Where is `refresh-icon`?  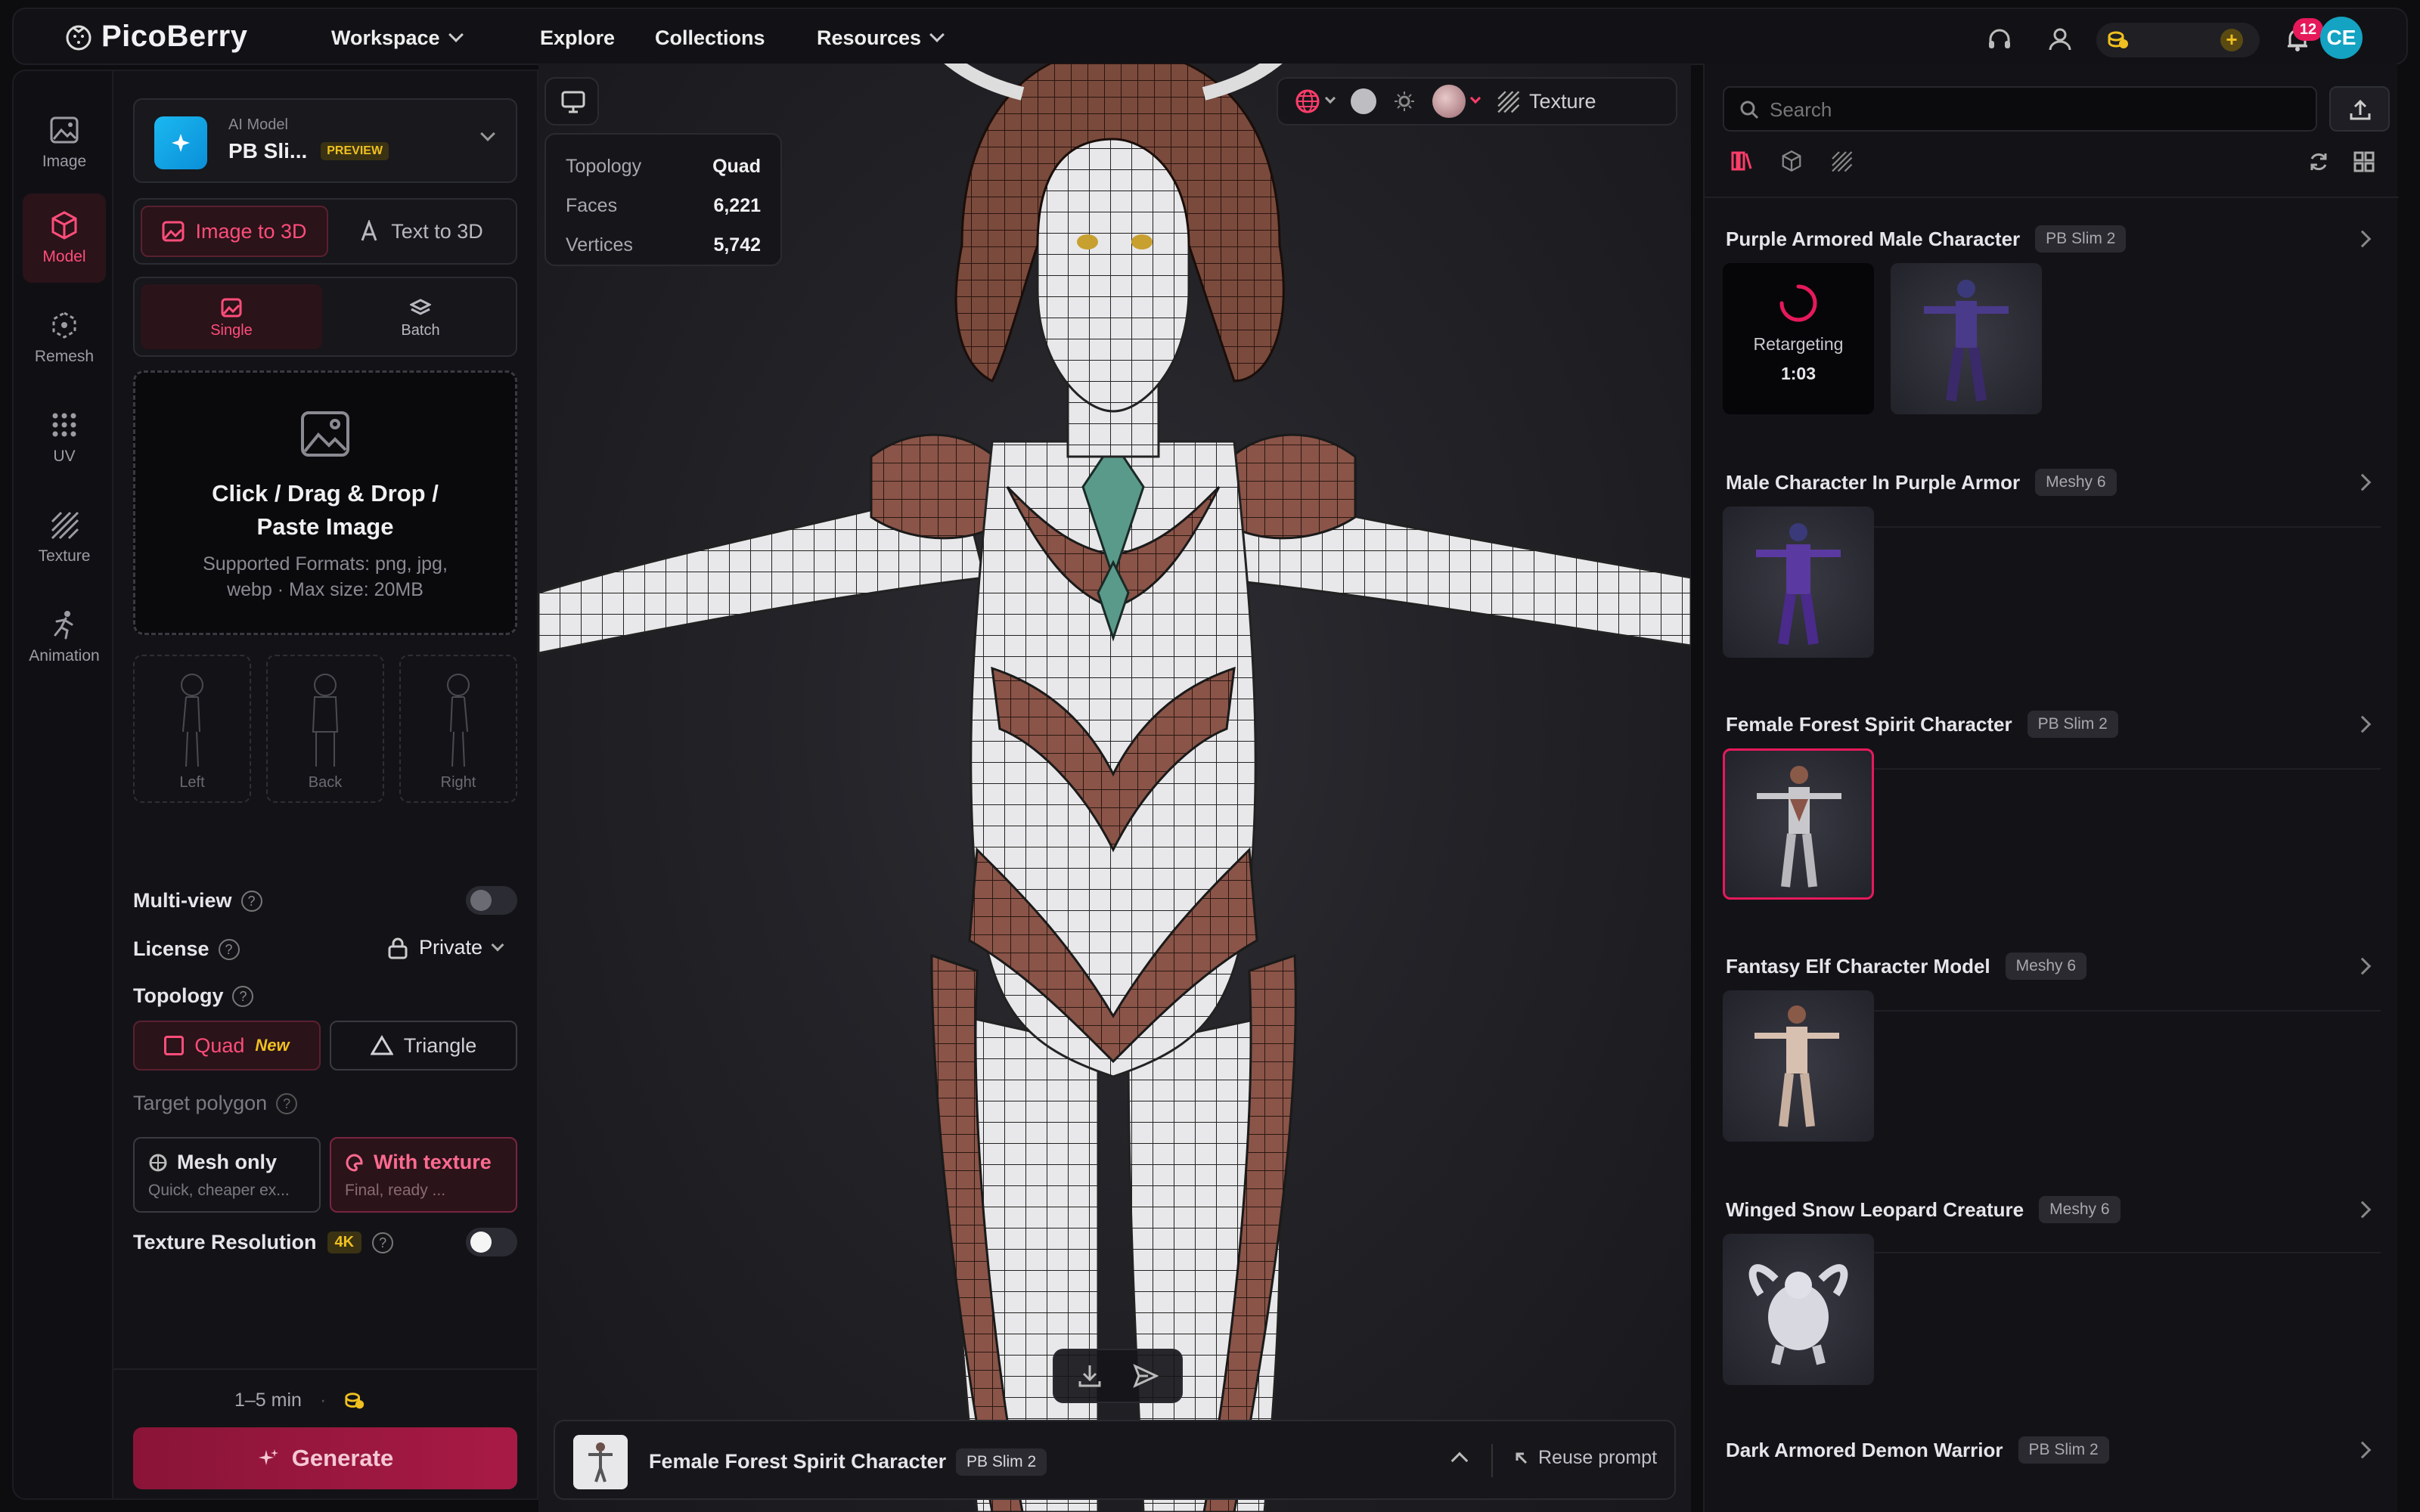 refresh-icon is located at coordinates (2318, 161).